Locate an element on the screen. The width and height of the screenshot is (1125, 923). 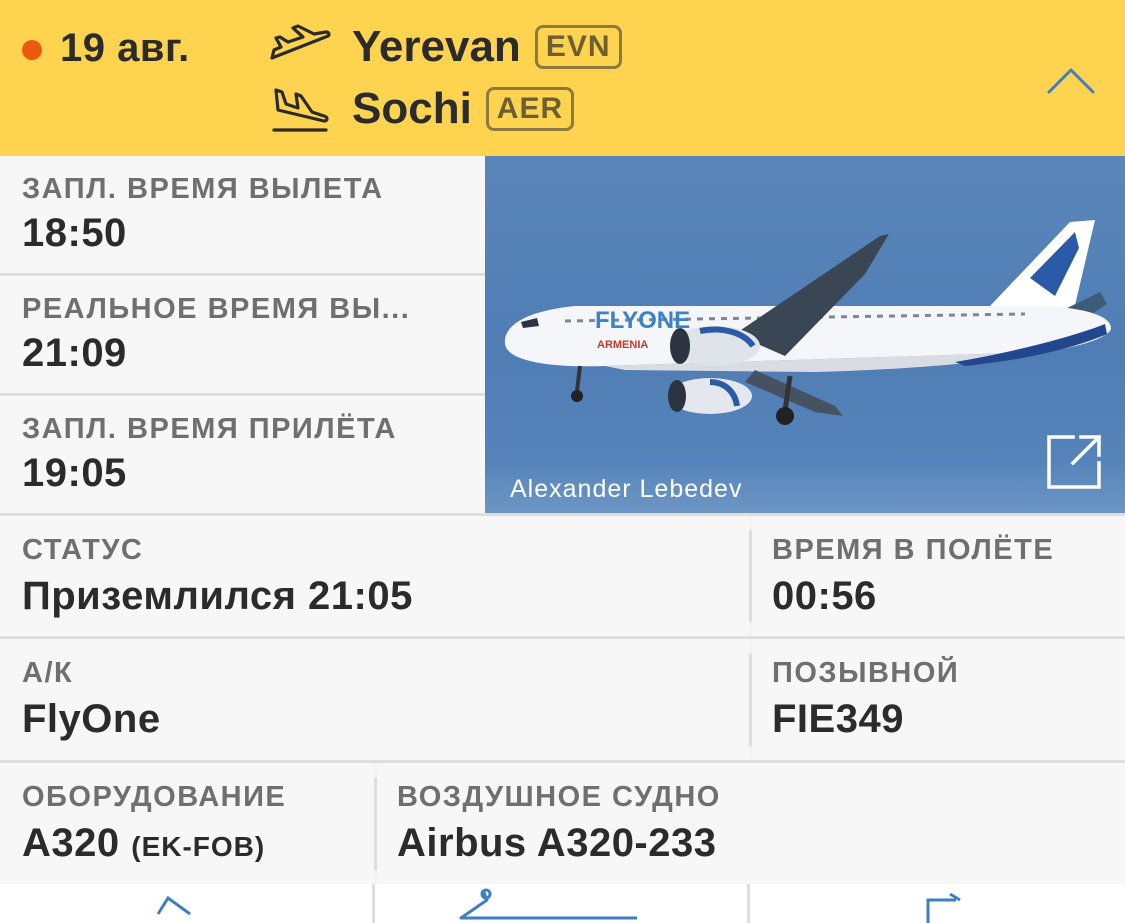
svg-text: ARMENIA is located at coordinates (622, 345).